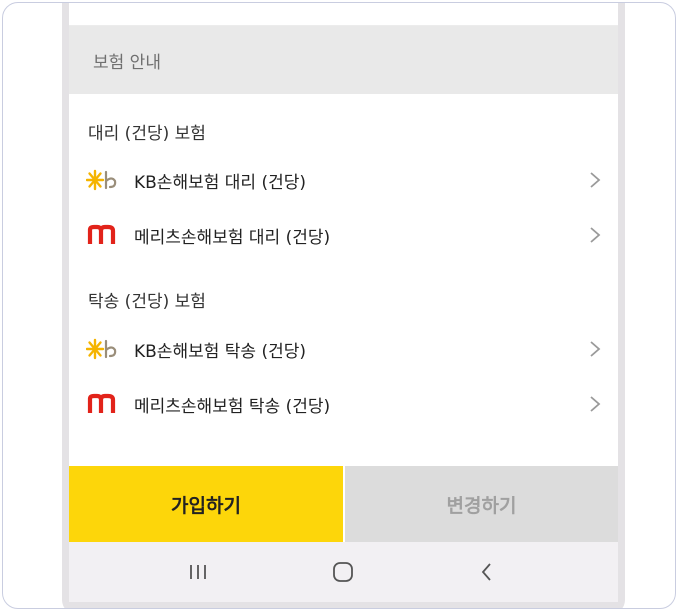  What do you see at coordinates (232, 237) in the screenshot?
I see `item-label: 메리츠손해보험 대리 (건당)` at bounding box center [232, 237].